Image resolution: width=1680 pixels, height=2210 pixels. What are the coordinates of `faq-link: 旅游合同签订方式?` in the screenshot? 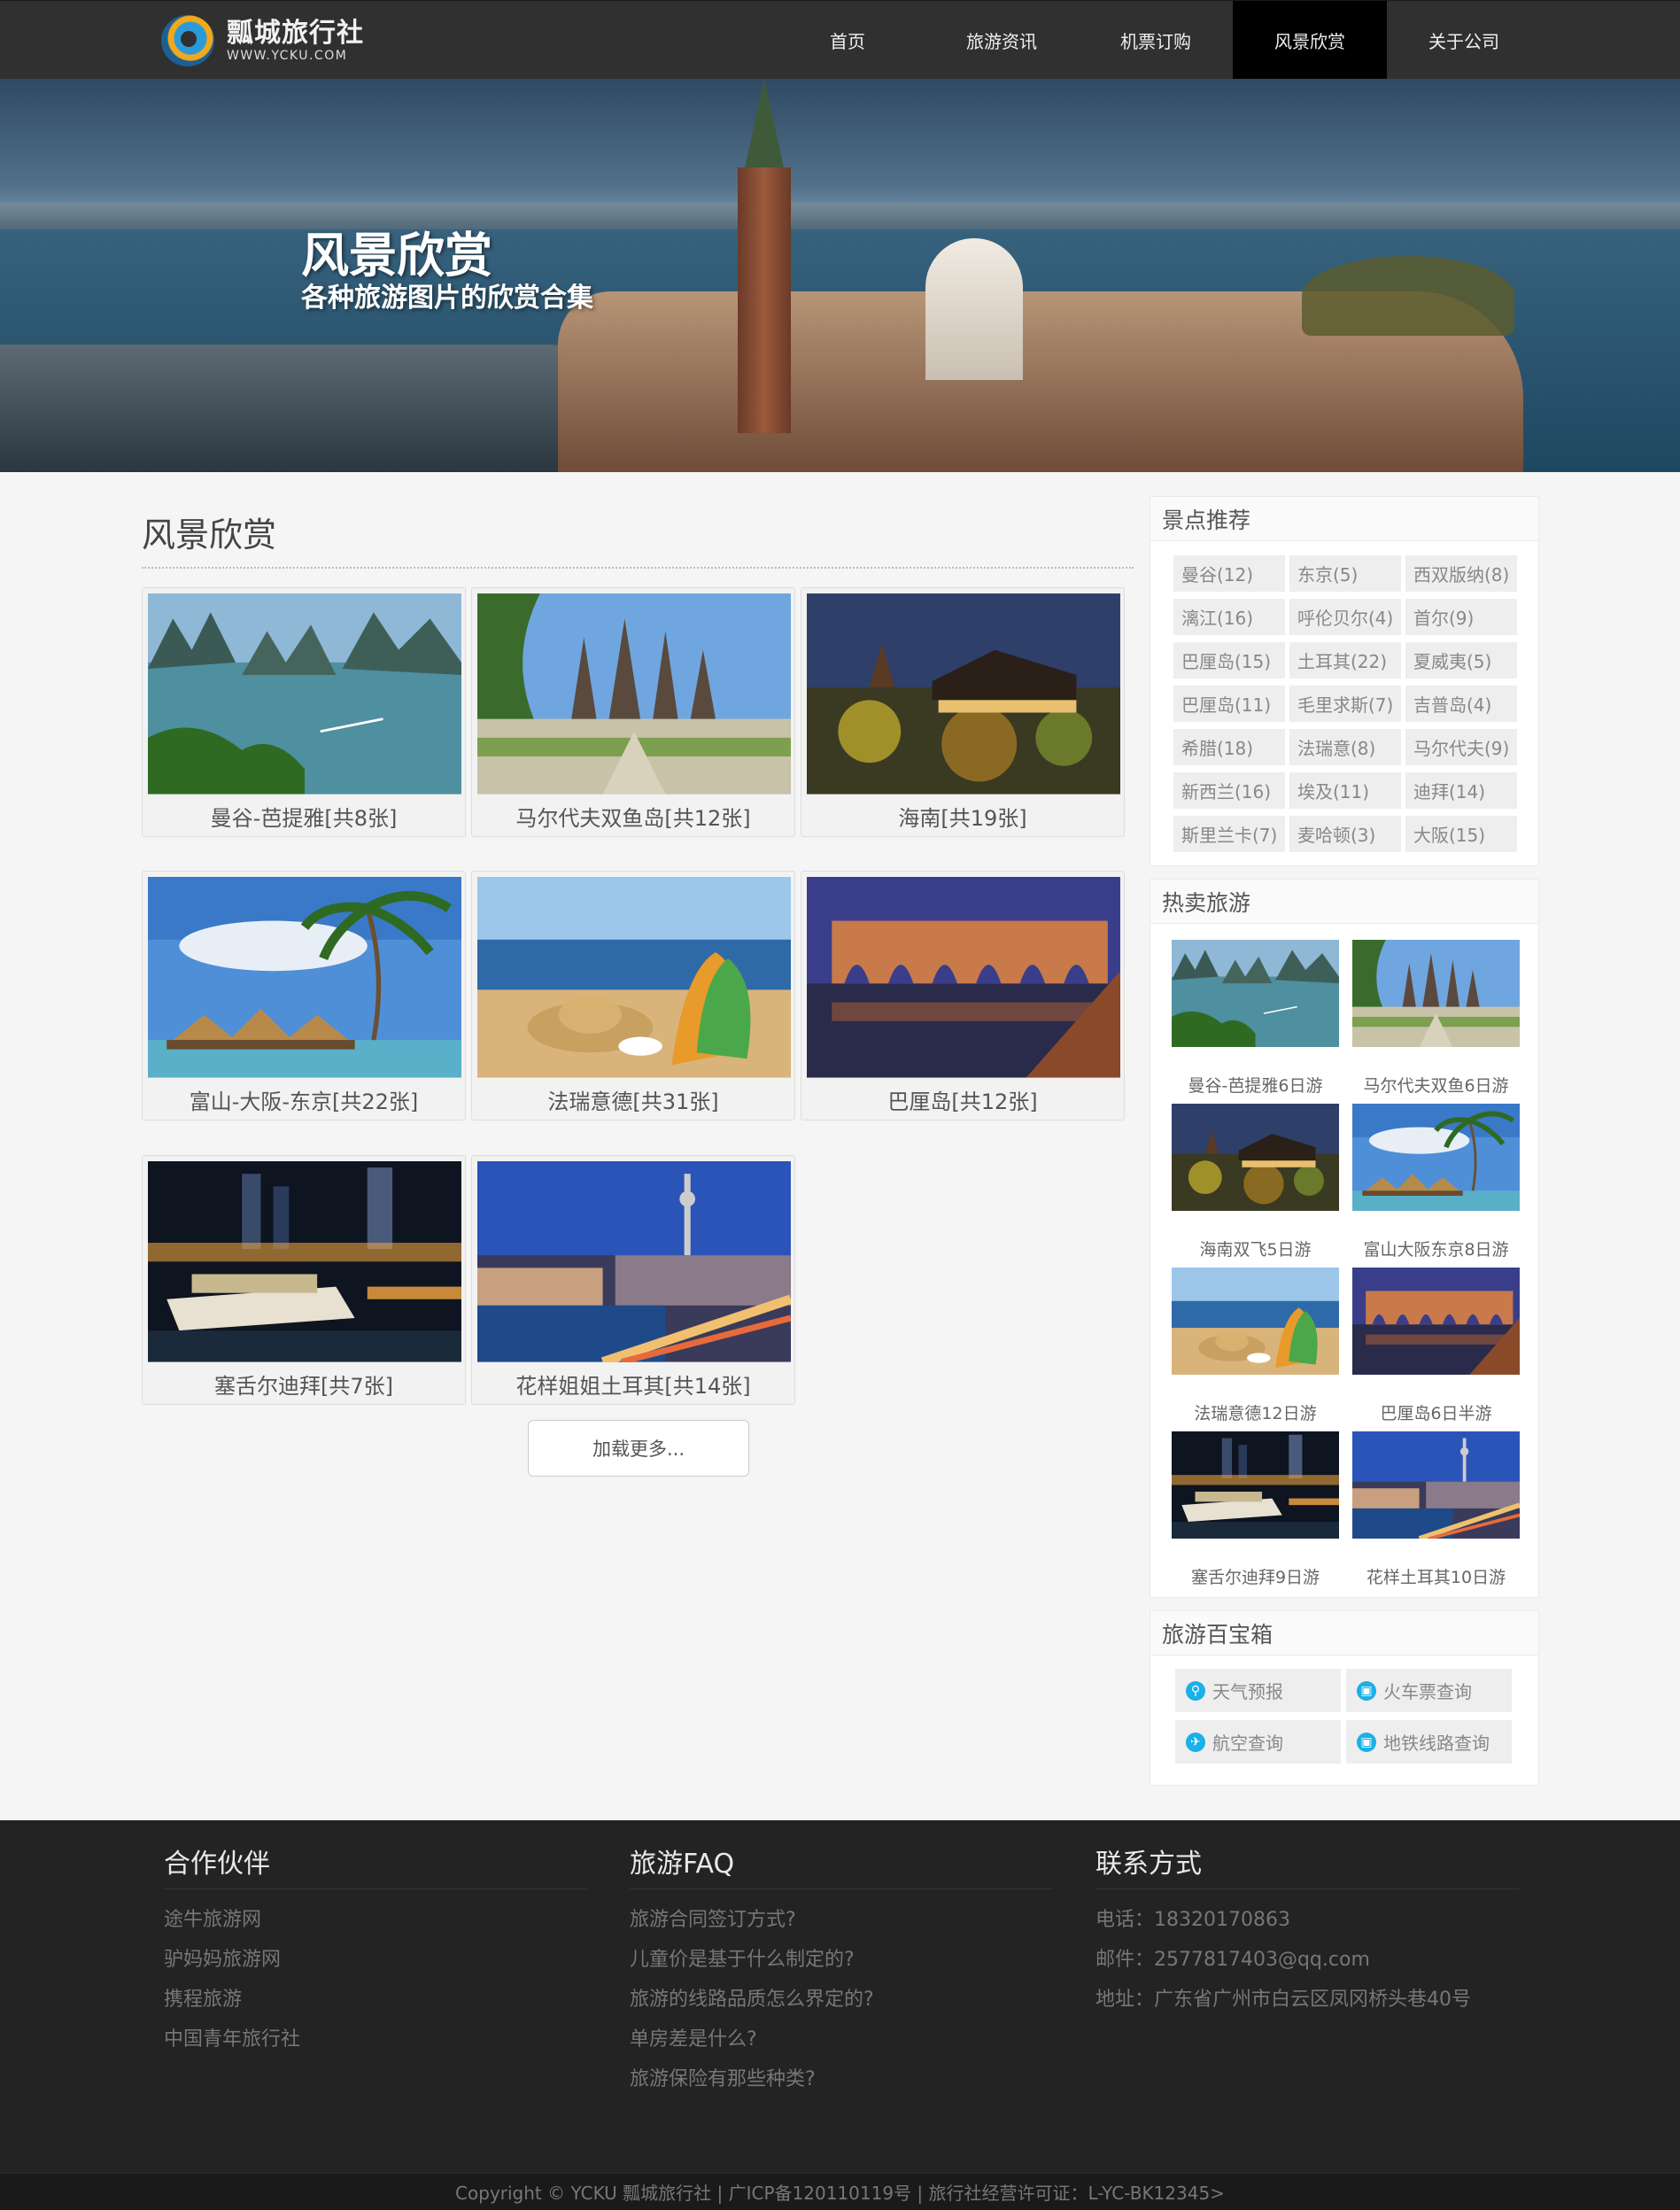 It's located at (841, 1920).